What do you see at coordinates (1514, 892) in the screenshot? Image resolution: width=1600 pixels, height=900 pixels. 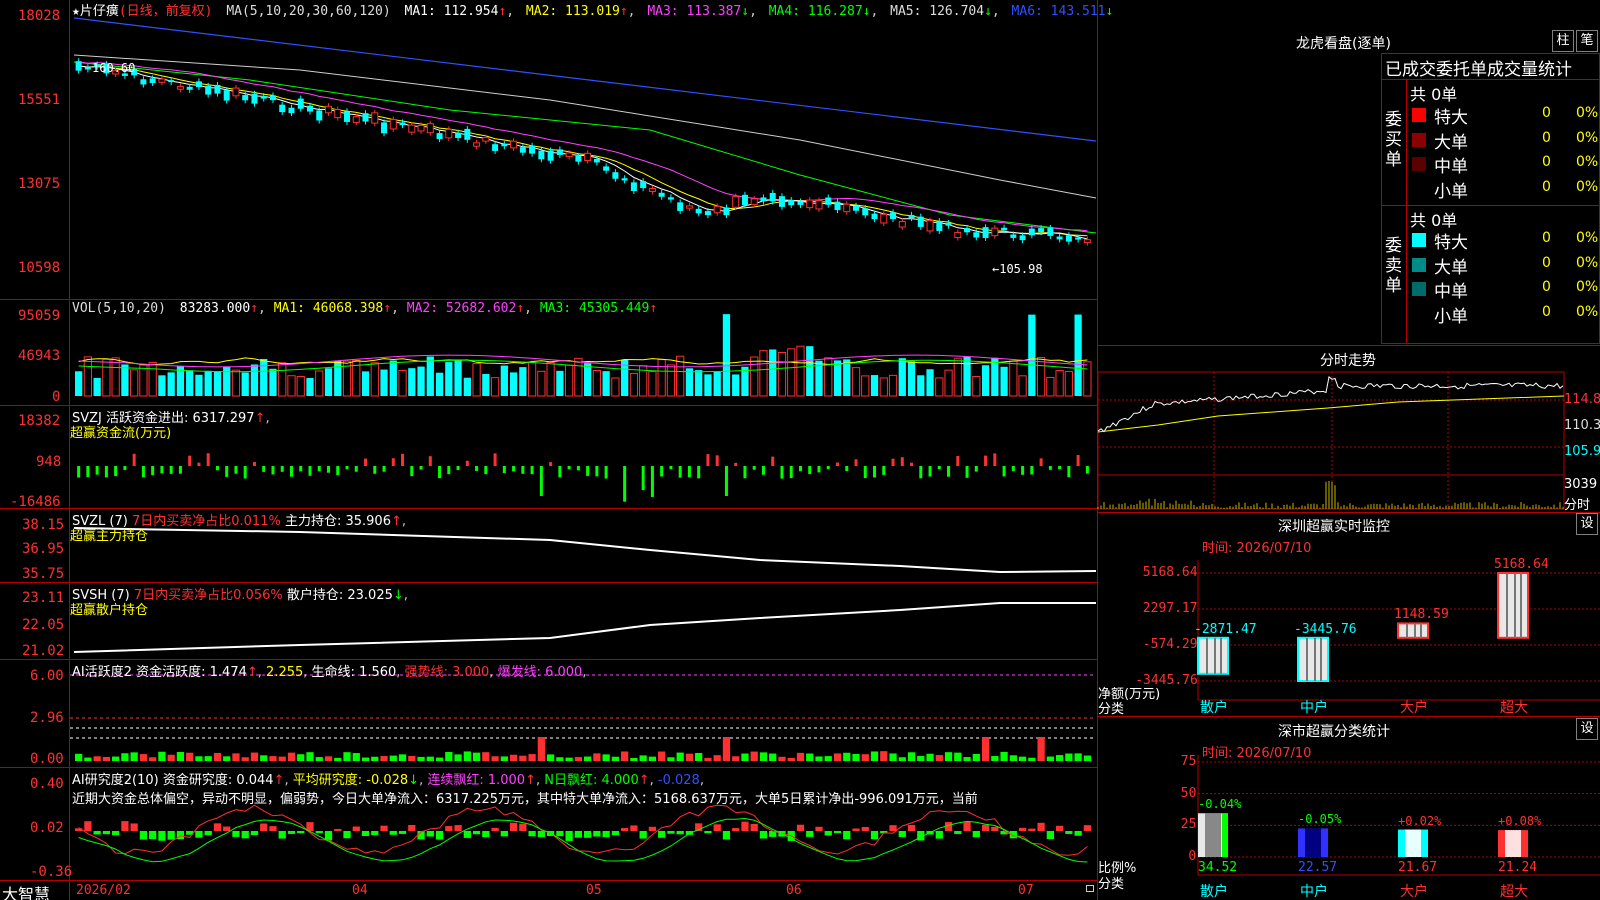 I see `class-cat-3: 超大` at bounding box center [1514, 892].